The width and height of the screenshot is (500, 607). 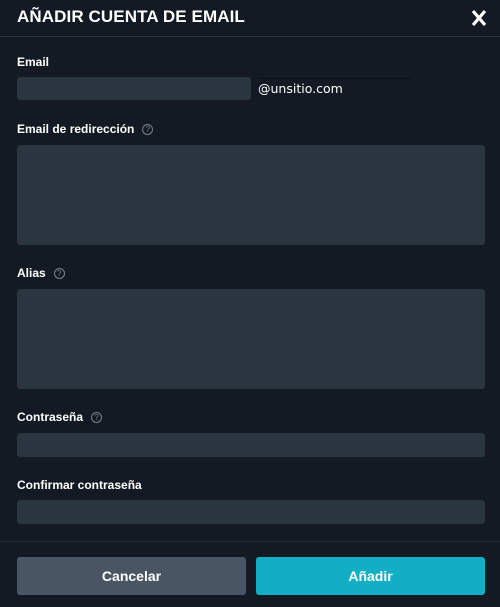 I want to click on redirect-email-label: Email de redirección?, so click(x=85, y=129).